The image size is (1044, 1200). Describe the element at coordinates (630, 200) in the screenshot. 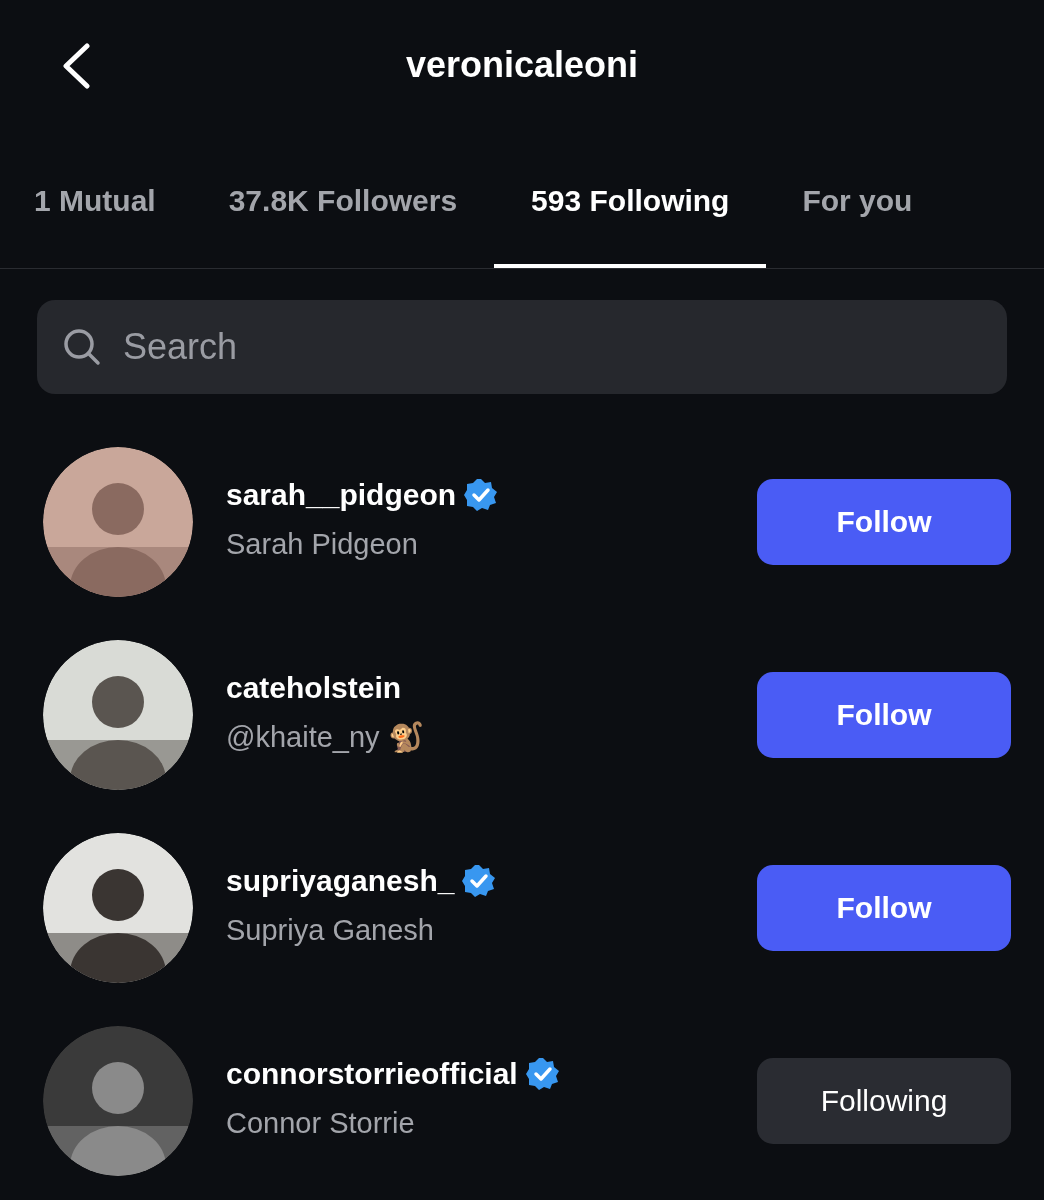

I see `tab: 593 Following` at that location.